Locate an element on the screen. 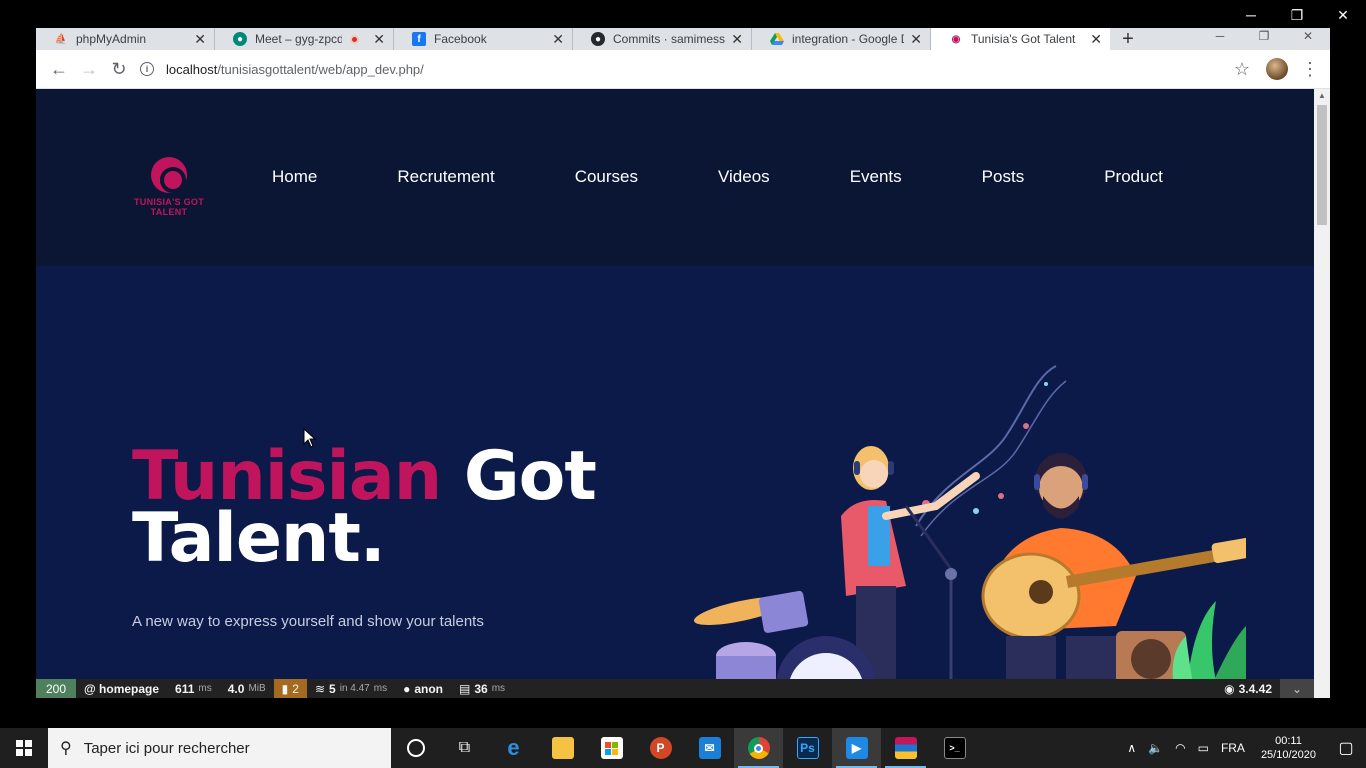  recording-icon is located at coordinates (355, 39).